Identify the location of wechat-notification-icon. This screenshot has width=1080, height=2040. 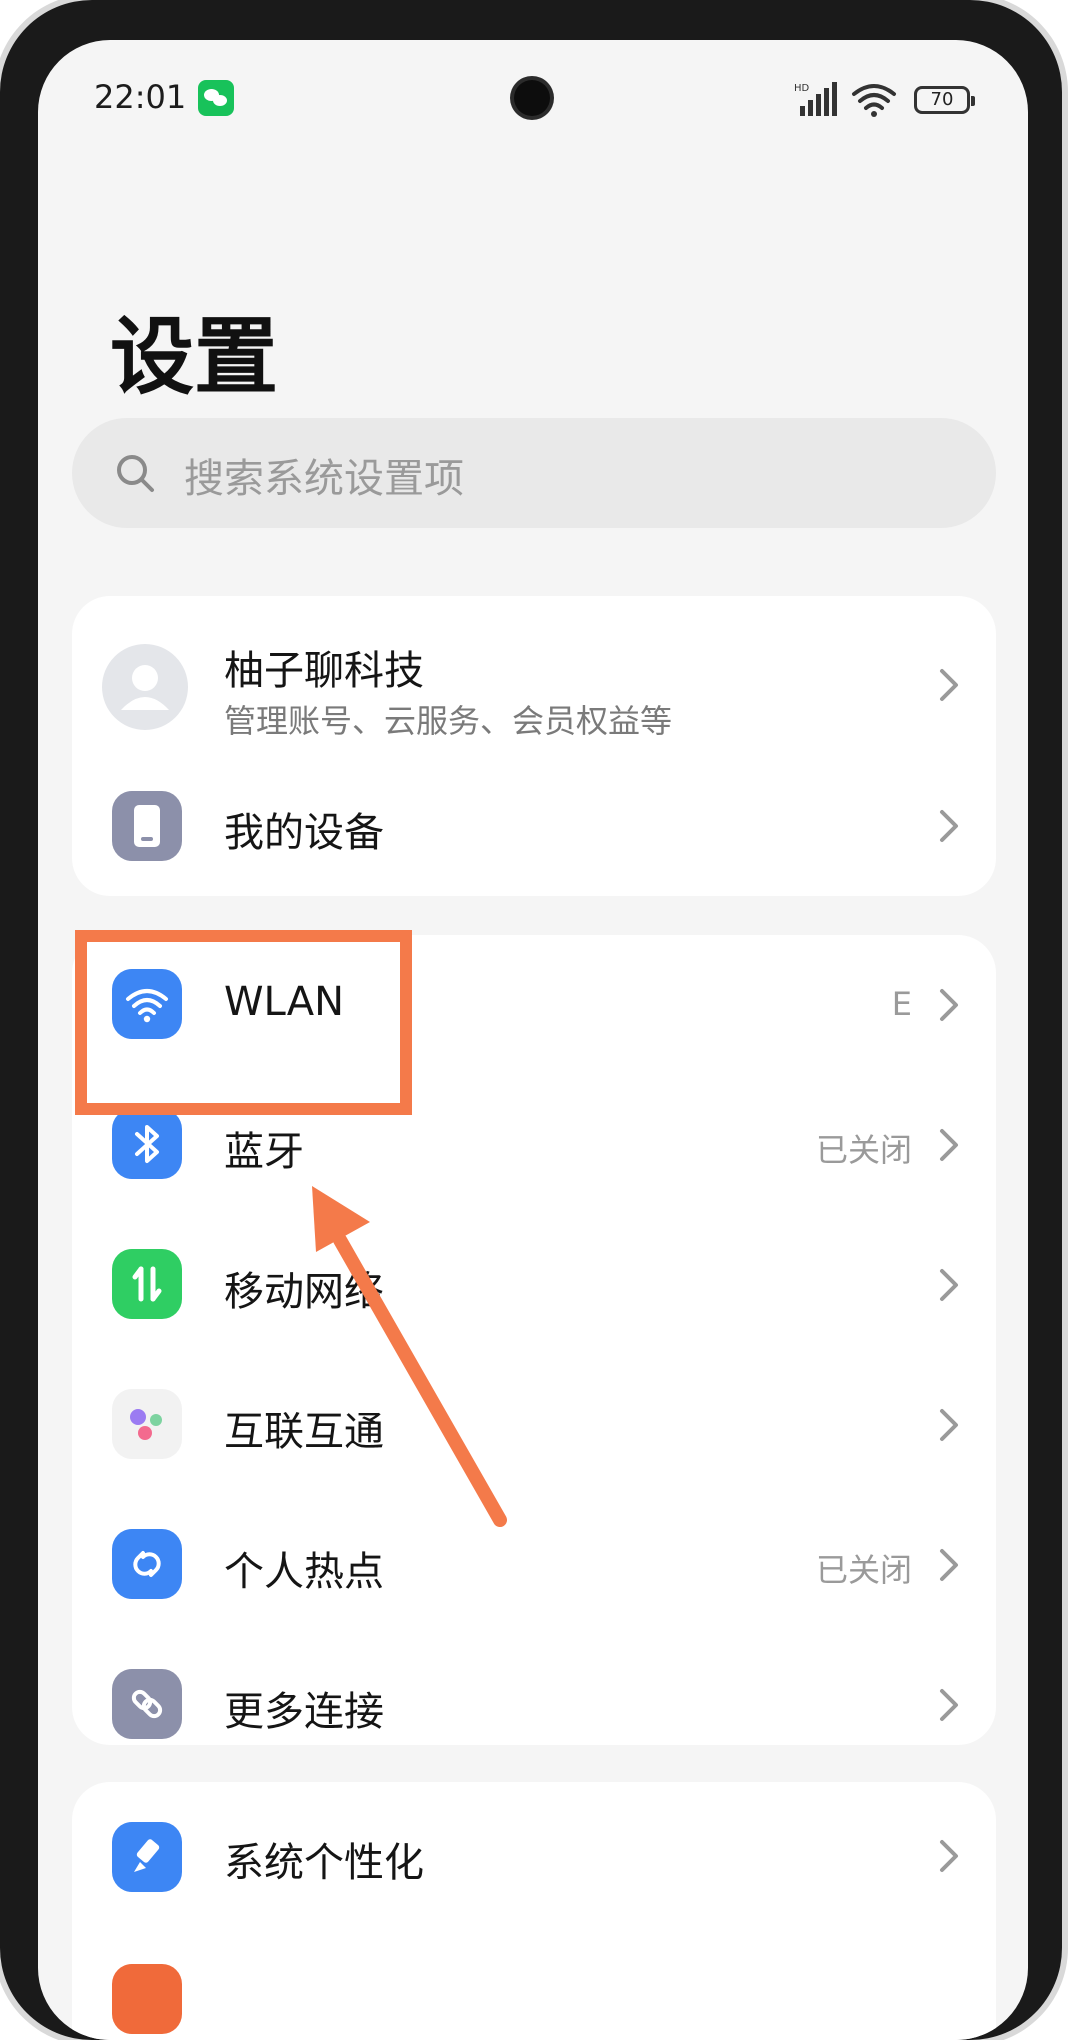
(216, 98).